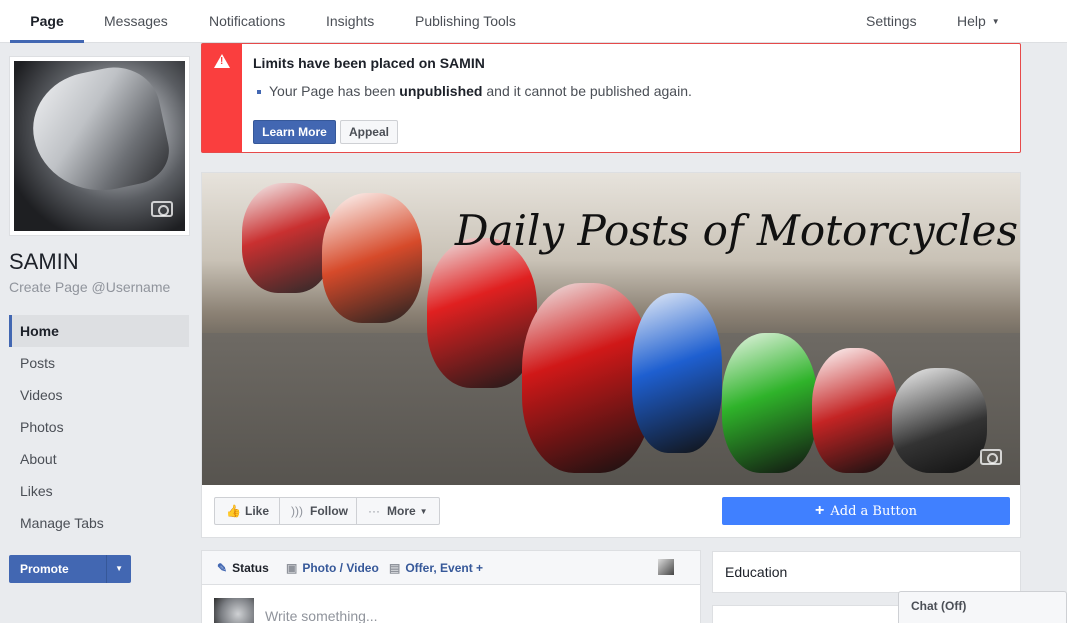 This screenshot has height=623, width=1067. I want to click on offer-event-label: Offer, Event +, so click(444, 568).